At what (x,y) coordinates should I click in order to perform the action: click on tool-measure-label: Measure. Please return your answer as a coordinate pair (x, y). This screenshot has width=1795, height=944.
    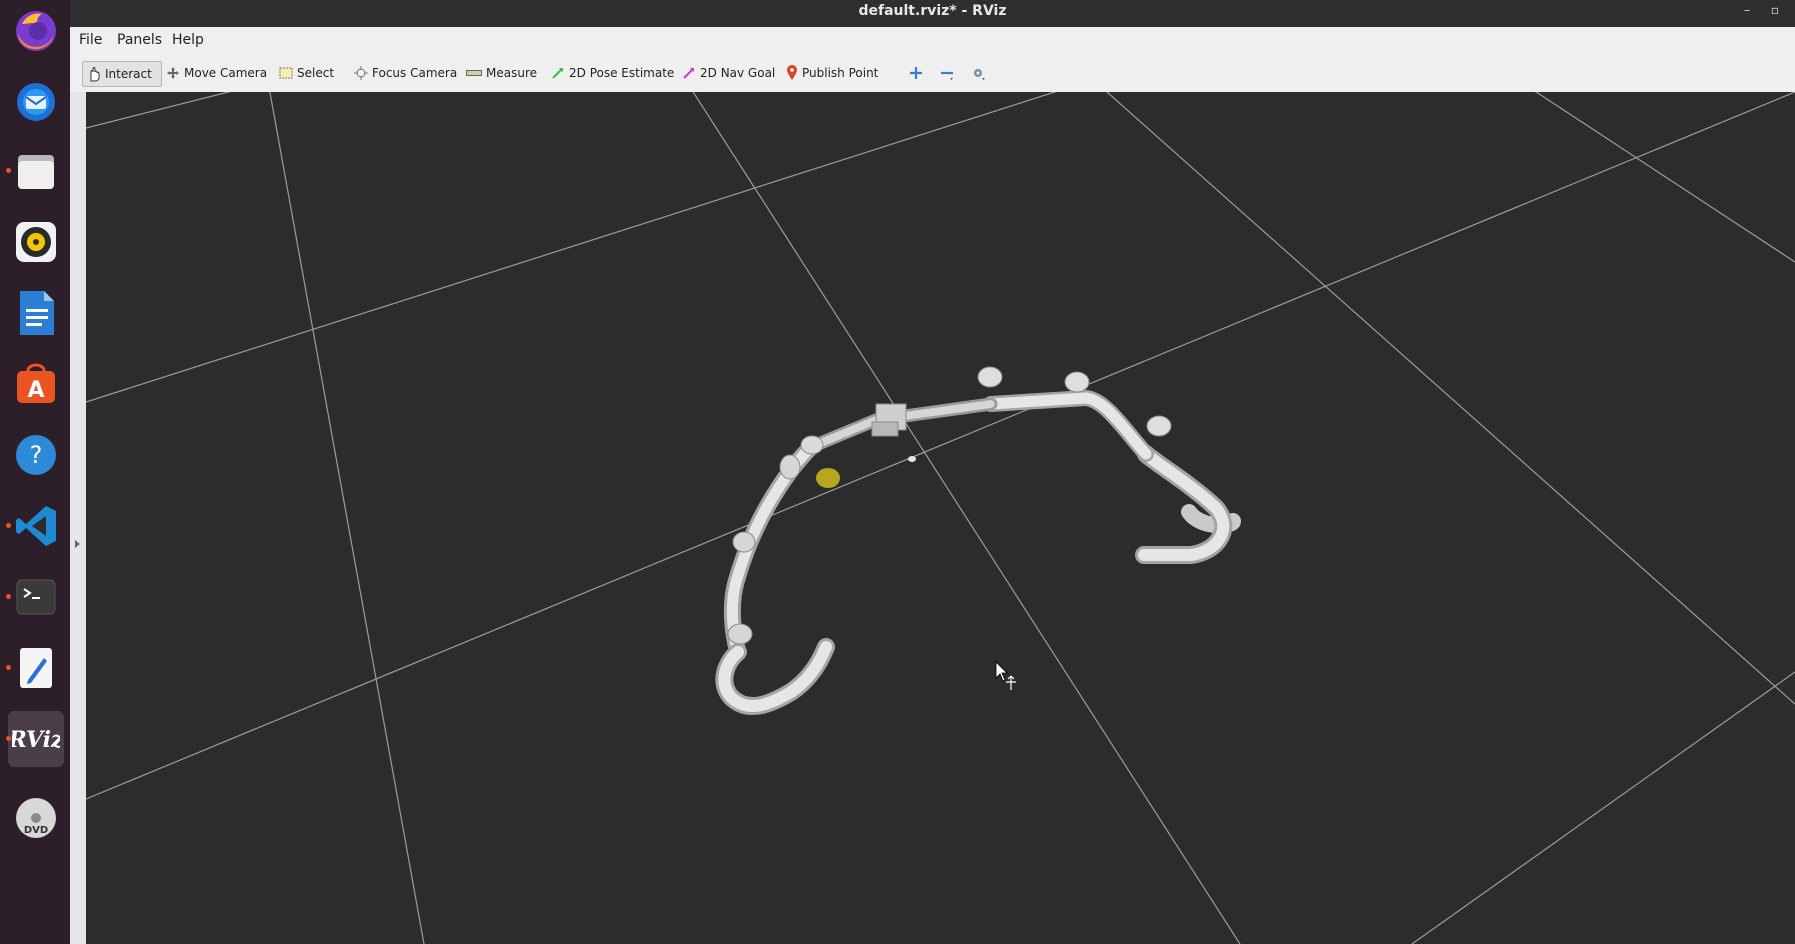
    Looking at the image, I should click on (511, 73).